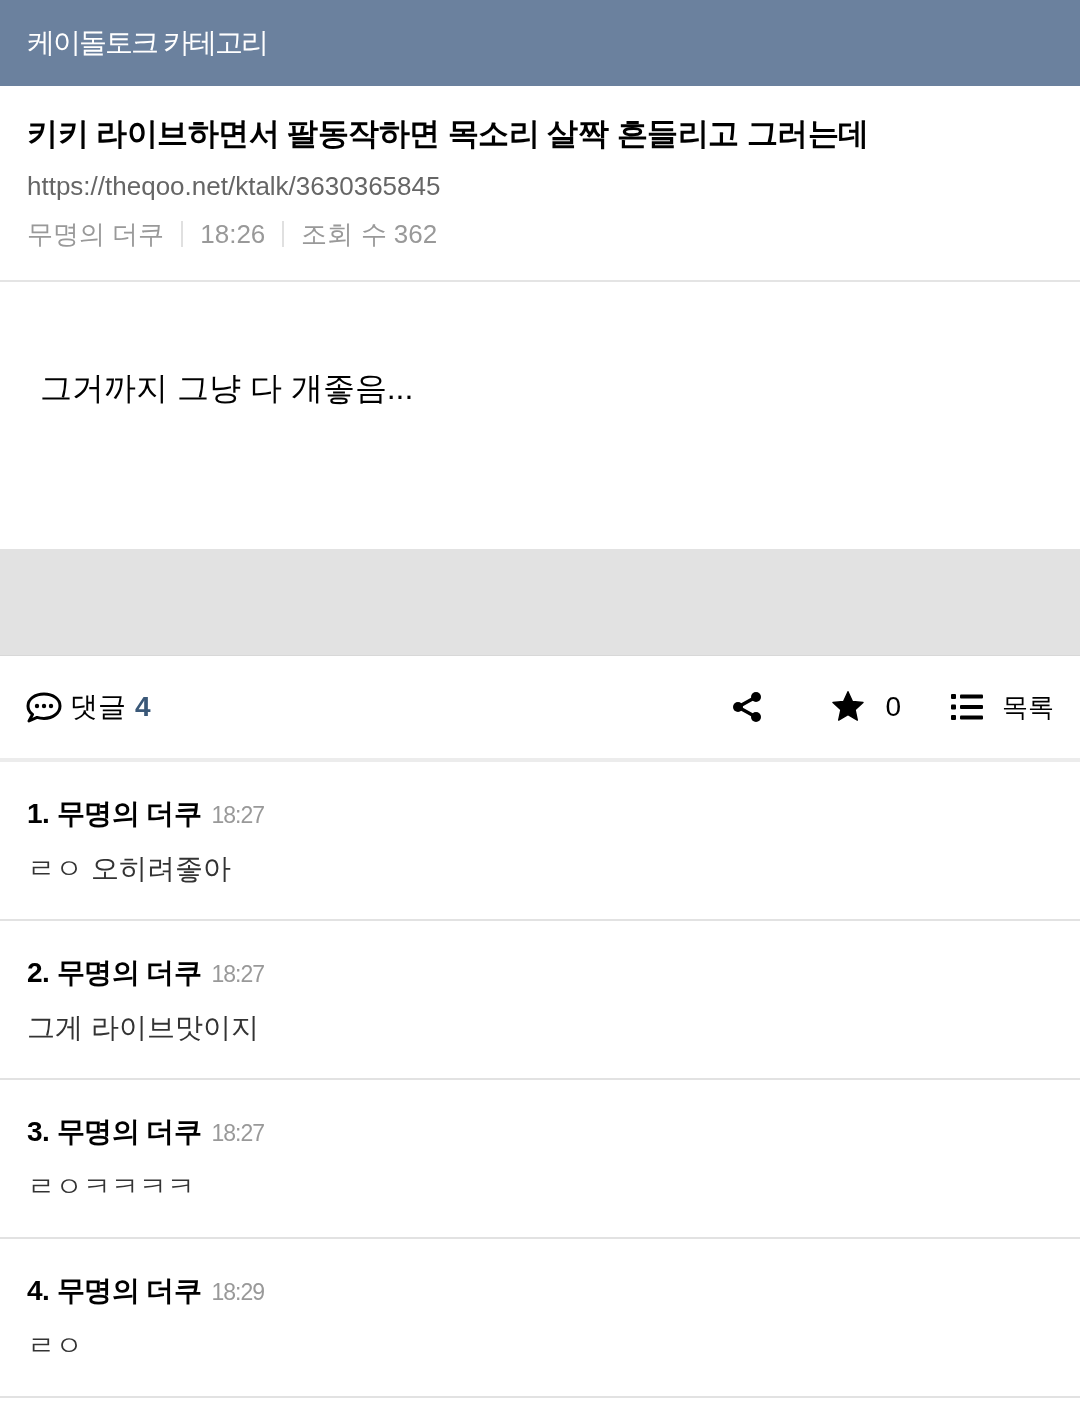 Image resolution: width=1080 pixels, height=1412 pixels. Describe the element at coordinates (143, 1028) in the screenshot. I see `comment-text: 그게 라이브맛이지` at that location.